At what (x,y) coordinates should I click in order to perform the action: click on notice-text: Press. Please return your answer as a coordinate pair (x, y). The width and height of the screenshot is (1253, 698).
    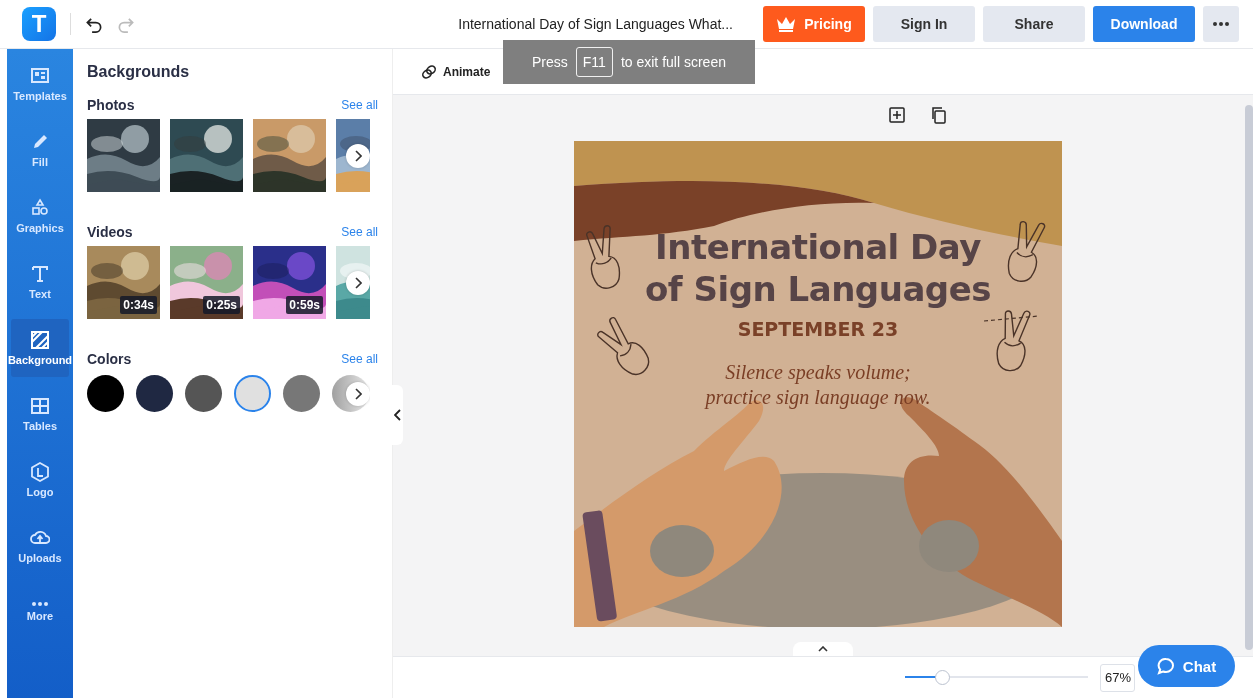
    Looking at the image, I should click on (550, 62).